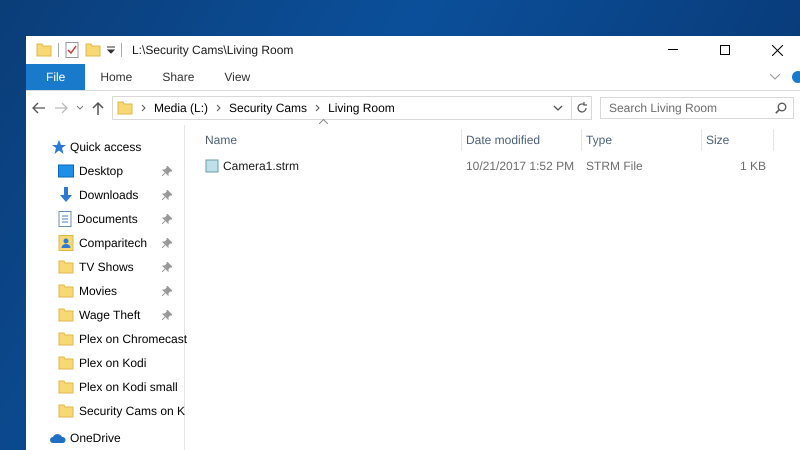 The width and height of the screenshot is (800, 450). What do you see at coordinates (331, 140) in the screenshot?
I see `column-header: Name` at bounding box center [331, 140].